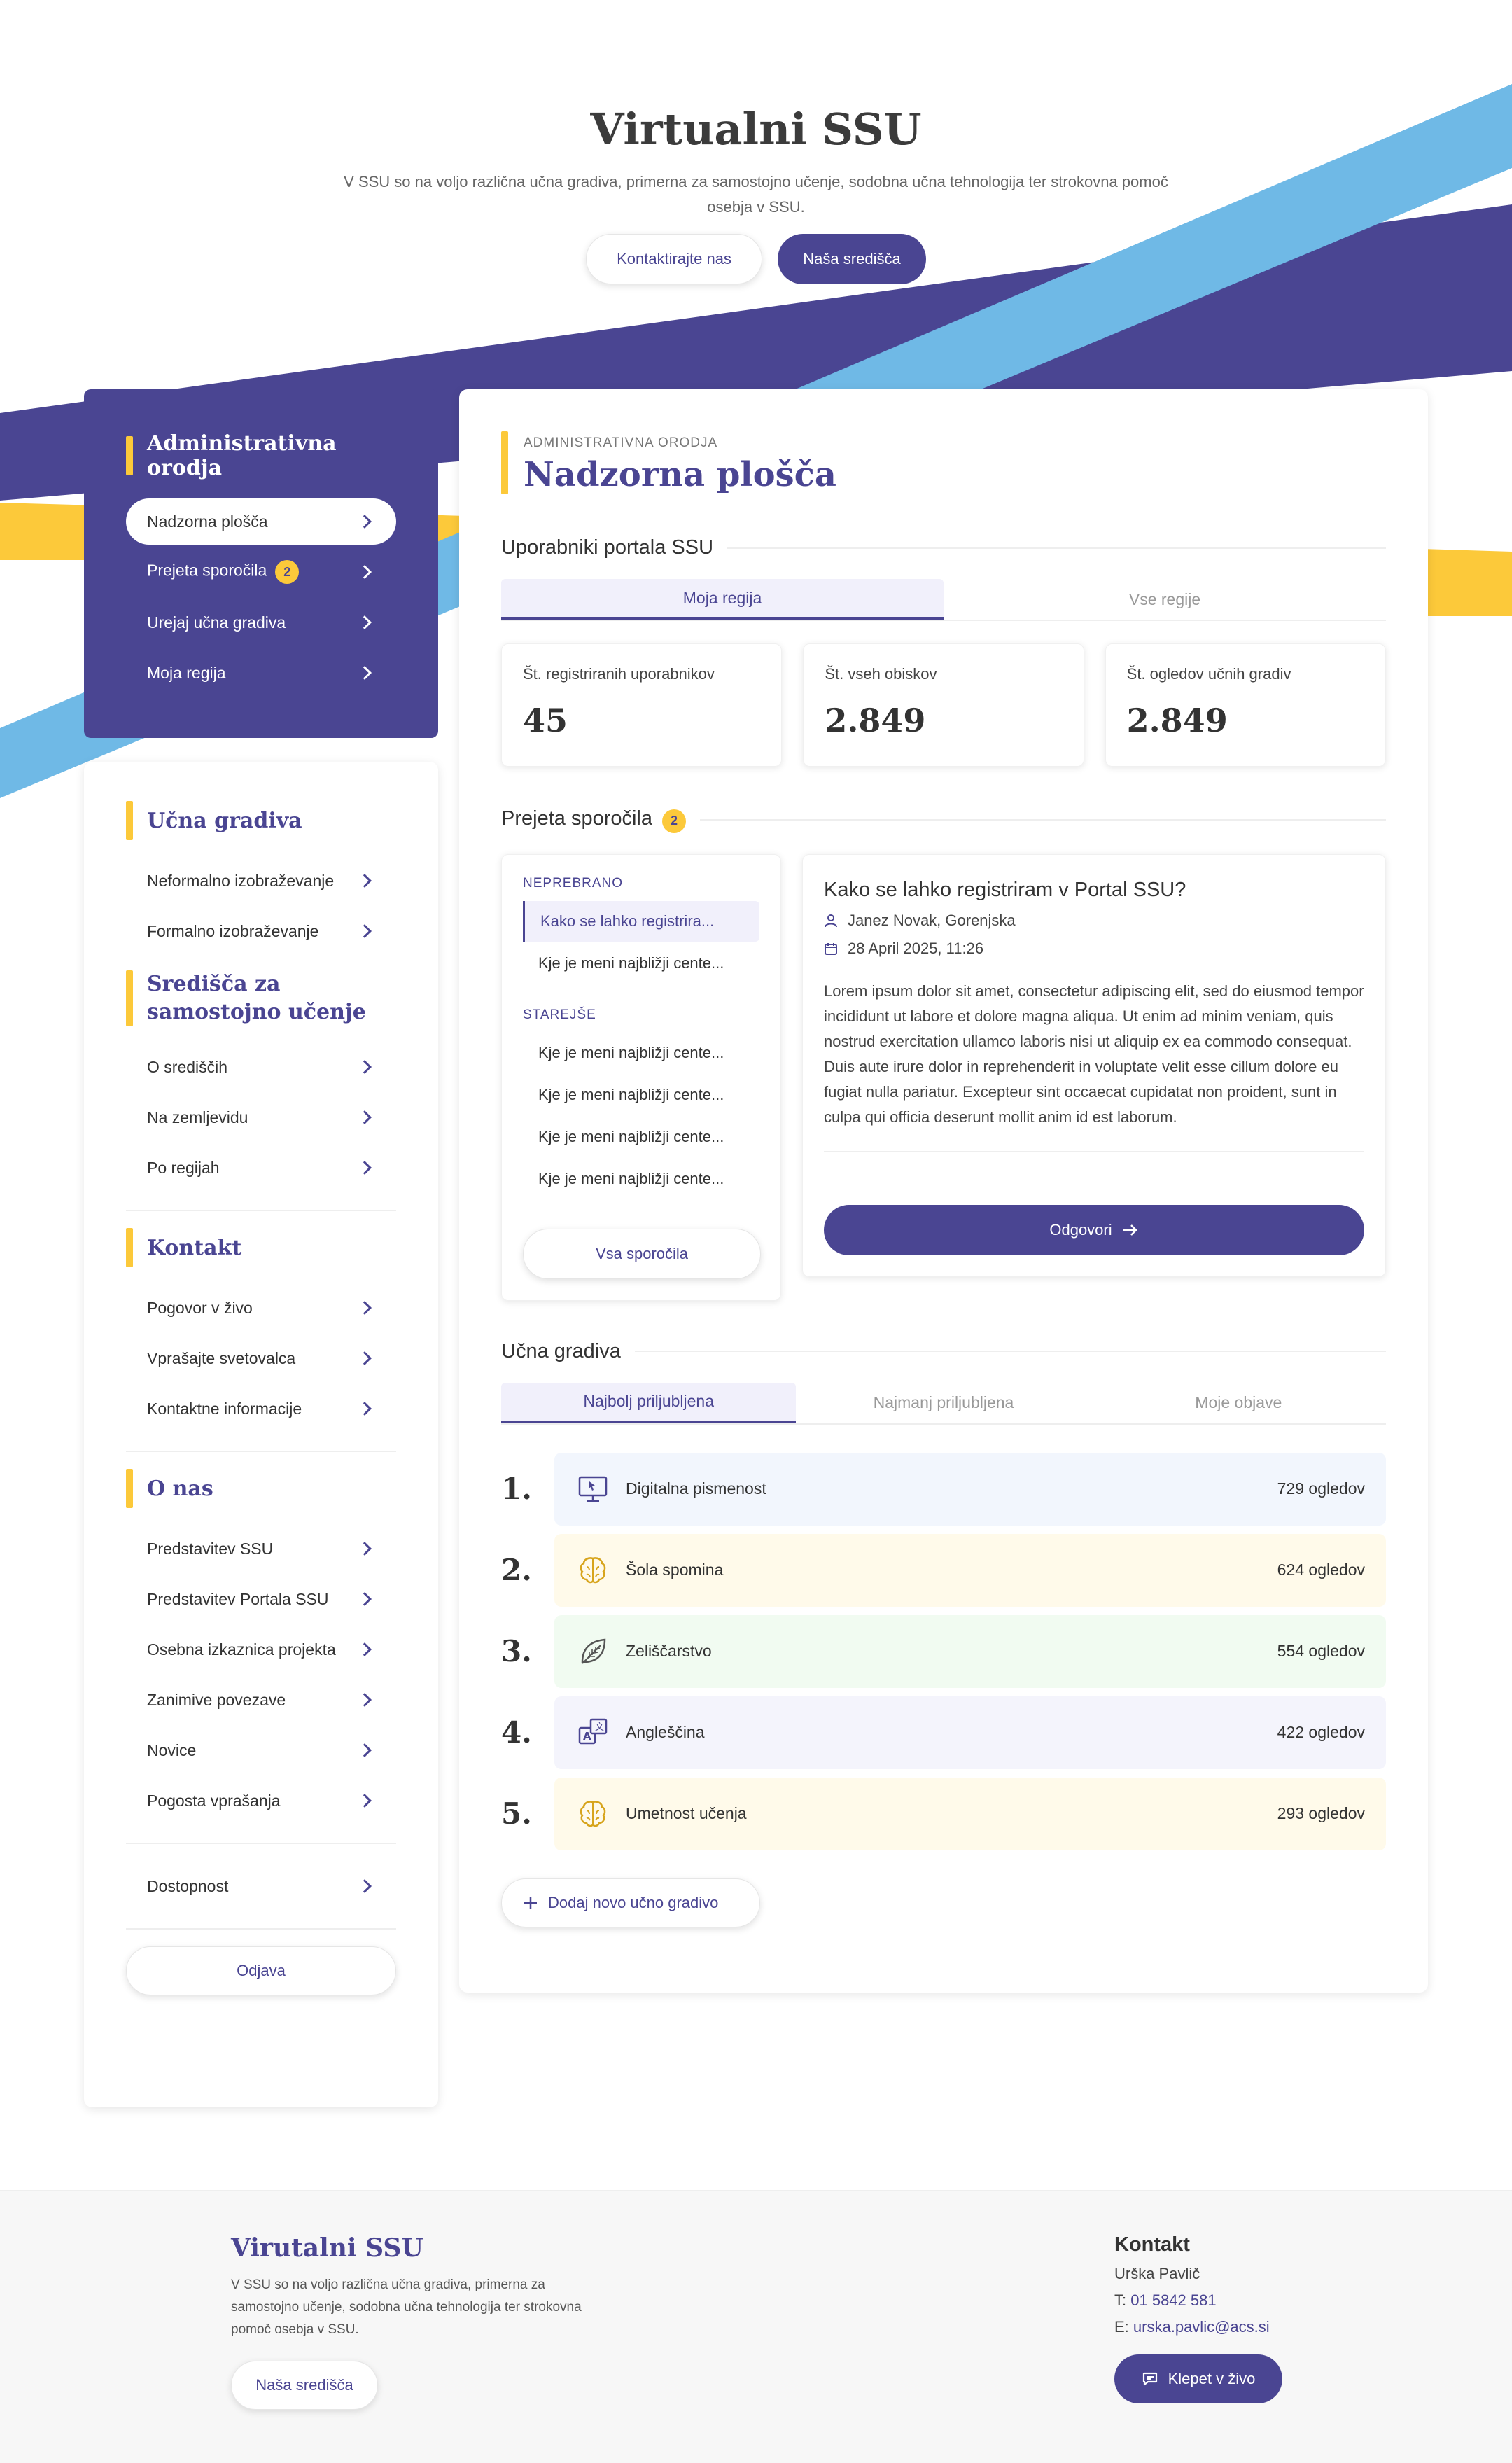 Image resolution: width=1512 pixels, height=2463 pixels. Describe the element at coordinates (261, 1801) in the screenshot. I see `sidebar-item-faq: Pogosta vprašanja` at that location.